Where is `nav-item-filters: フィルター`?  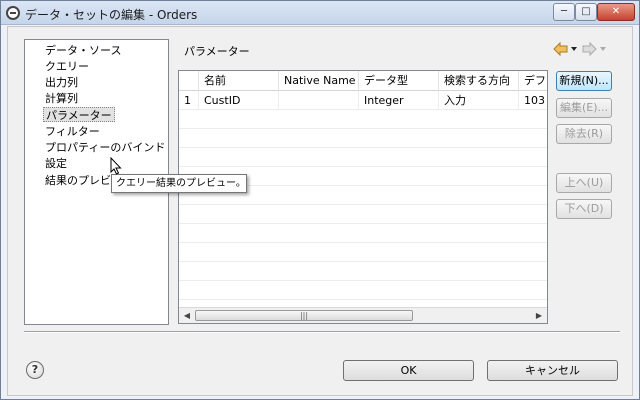 nav-item-filters: フィルター is located at coordinates (72, 131).